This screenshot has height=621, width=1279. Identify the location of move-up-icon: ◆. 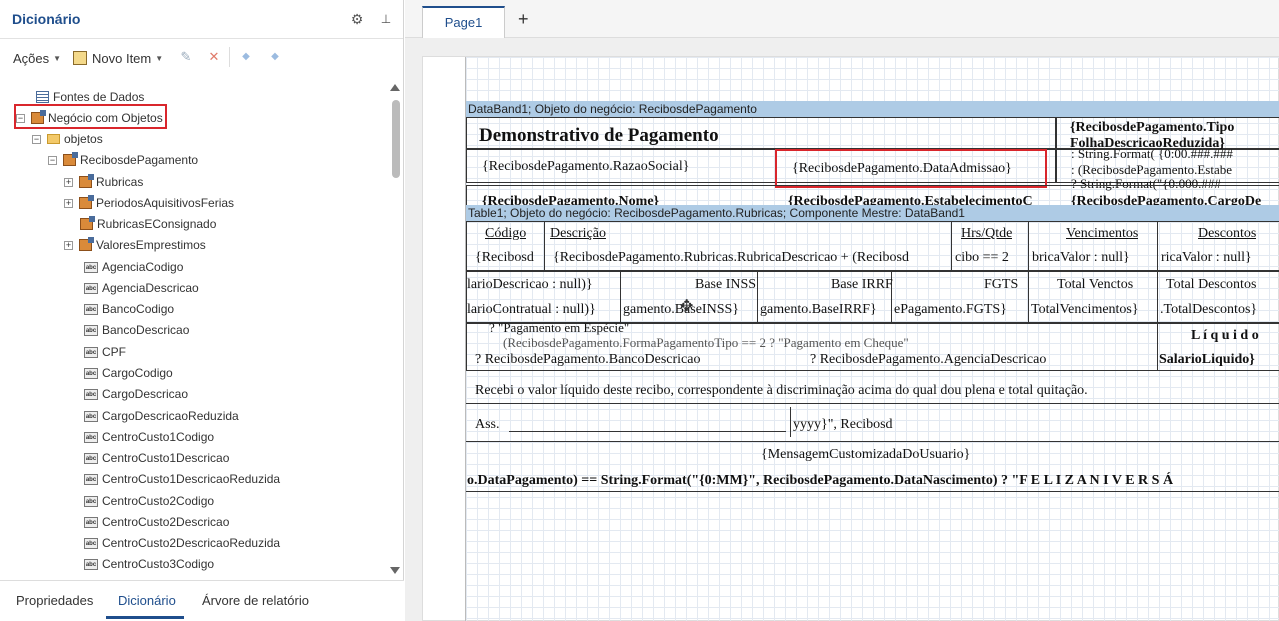
(246, 57).